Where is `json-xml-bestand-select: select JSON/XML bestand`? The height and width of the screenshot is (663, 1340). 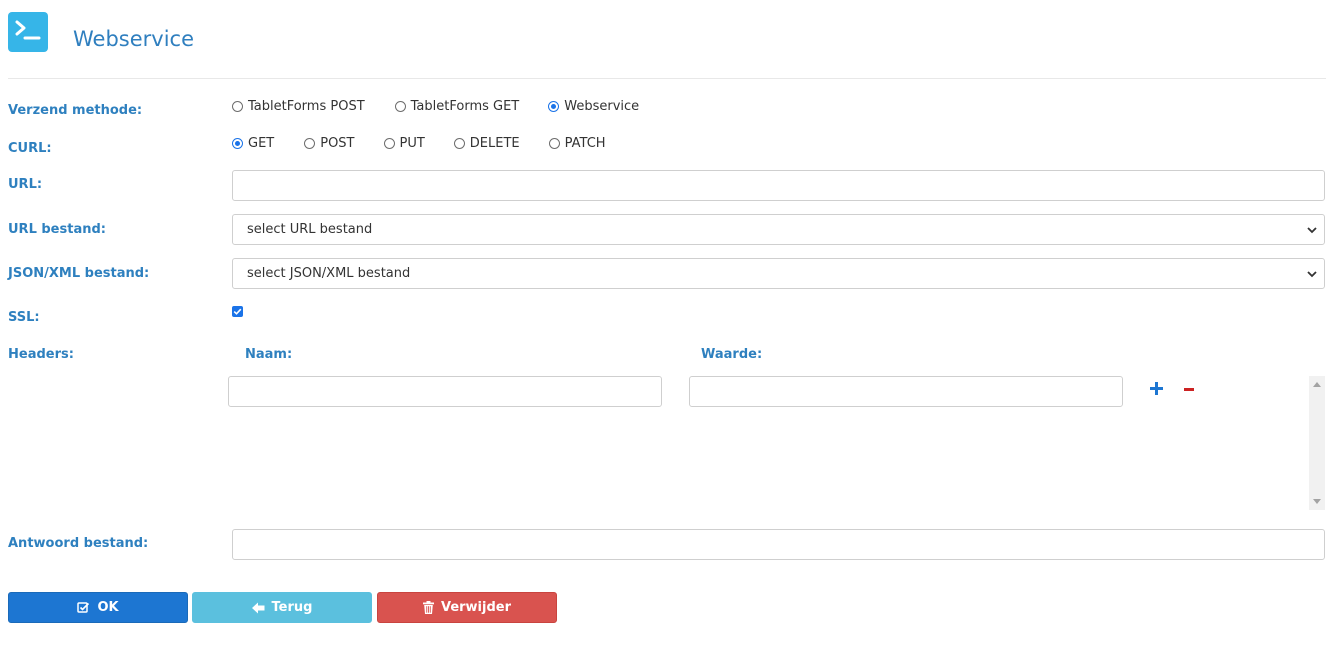
json-xml-bestand-select: select JSON/XML bestand is located at coordinates (778, 273).